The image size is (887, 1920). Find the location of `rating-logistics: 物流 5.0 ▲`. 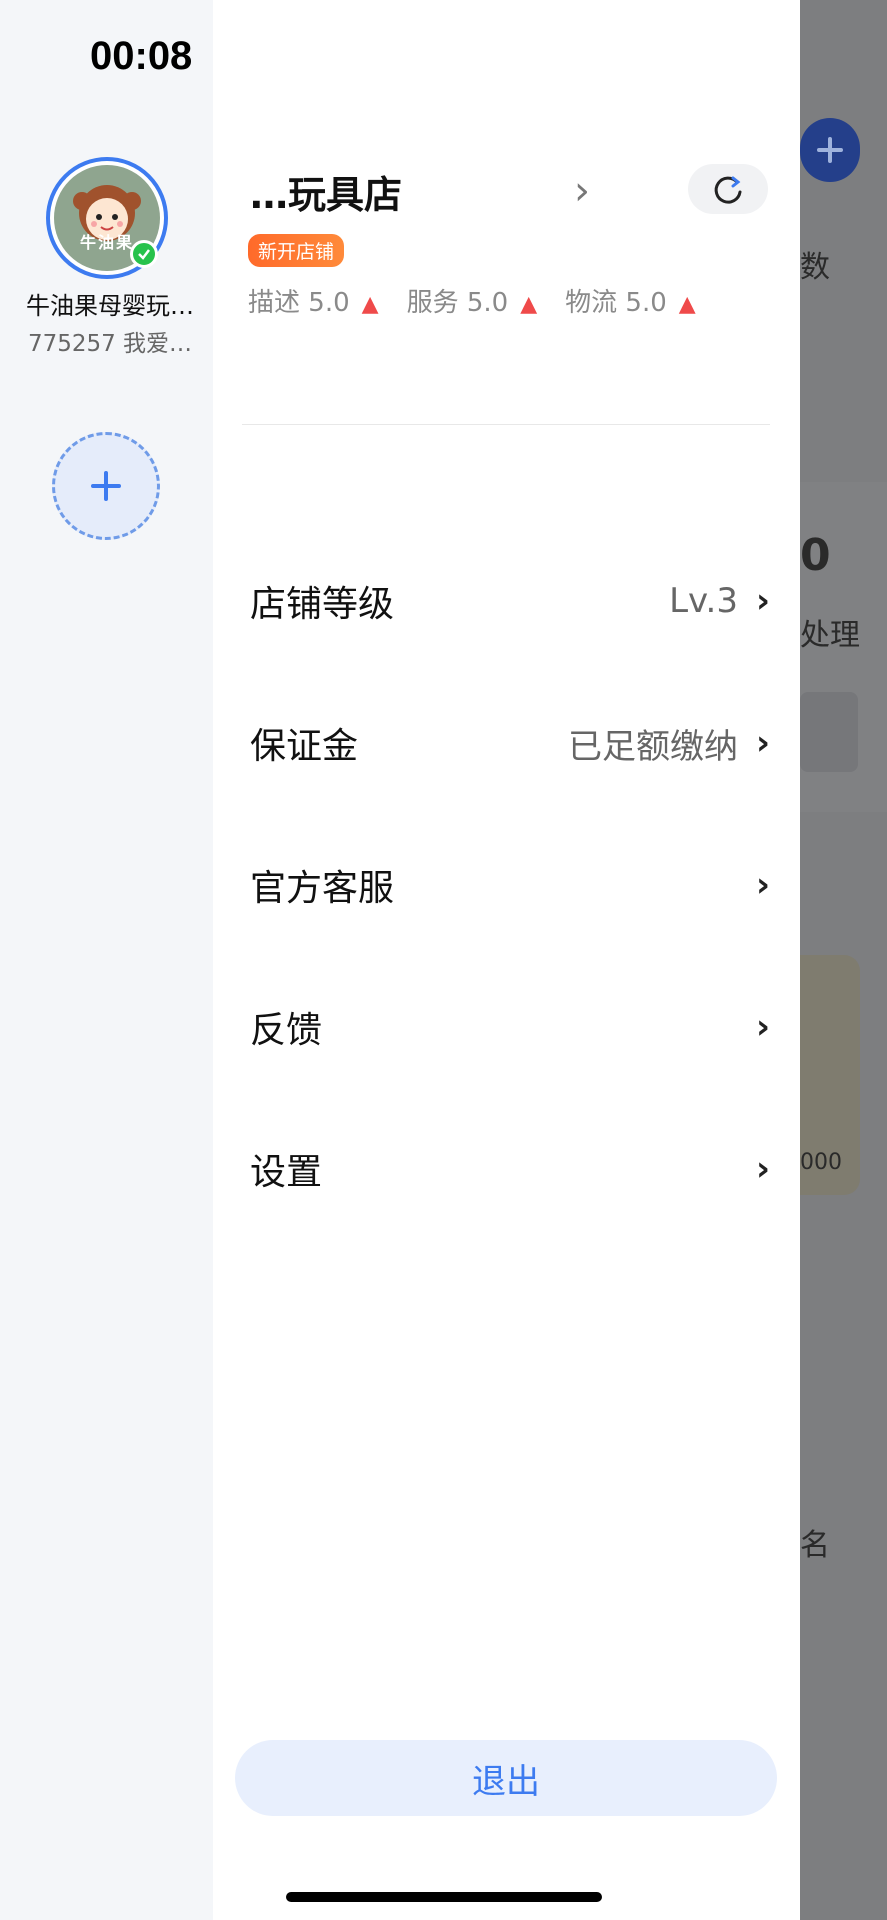

rating-logistics: 物流 5.0 ▲ is located at coordinates (630, 300).